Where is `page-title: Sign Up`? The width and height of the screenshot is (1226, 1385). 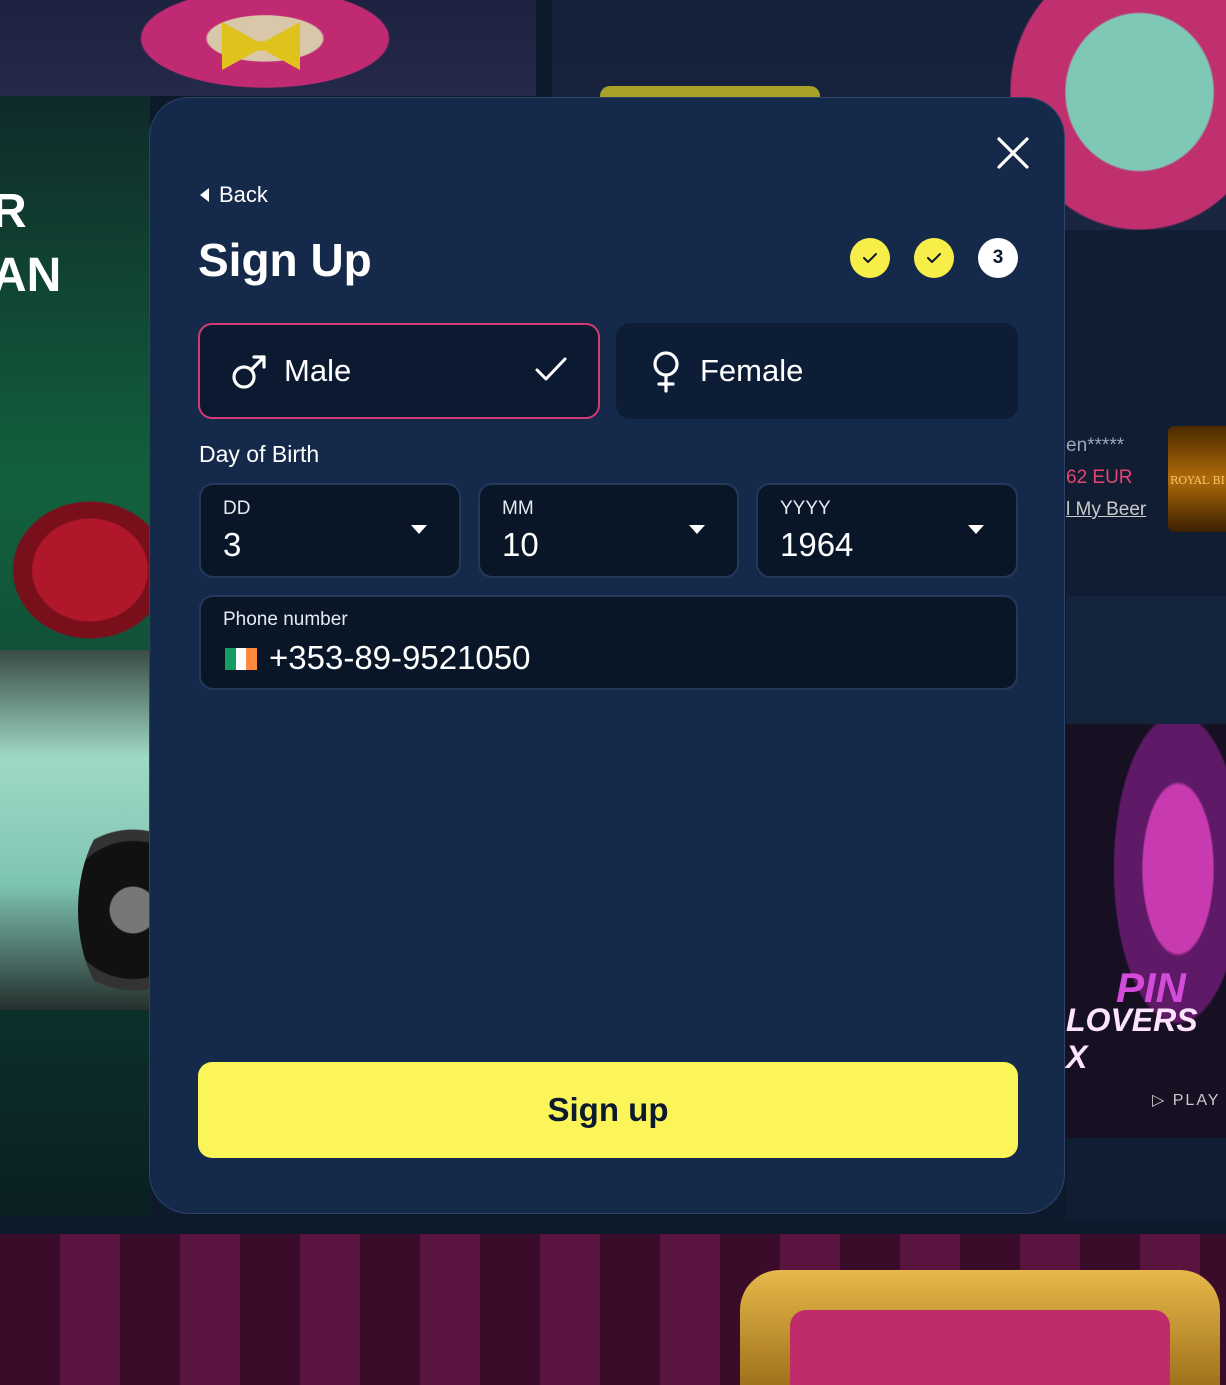
page-title: Sign Up is located at coordinates (285, 260).